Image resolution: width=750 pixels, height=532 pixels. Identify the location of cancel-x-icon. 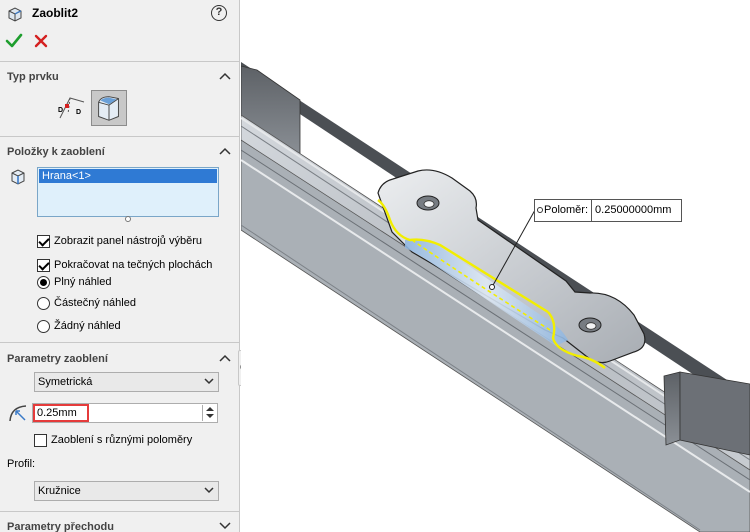
(41, 41).